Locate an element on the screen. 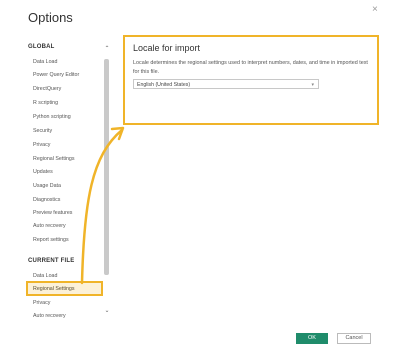 The width and height of the screenshot is (393, 356). locale-dropdown: English (United States) ▾ is located at coordinates (226, 84).